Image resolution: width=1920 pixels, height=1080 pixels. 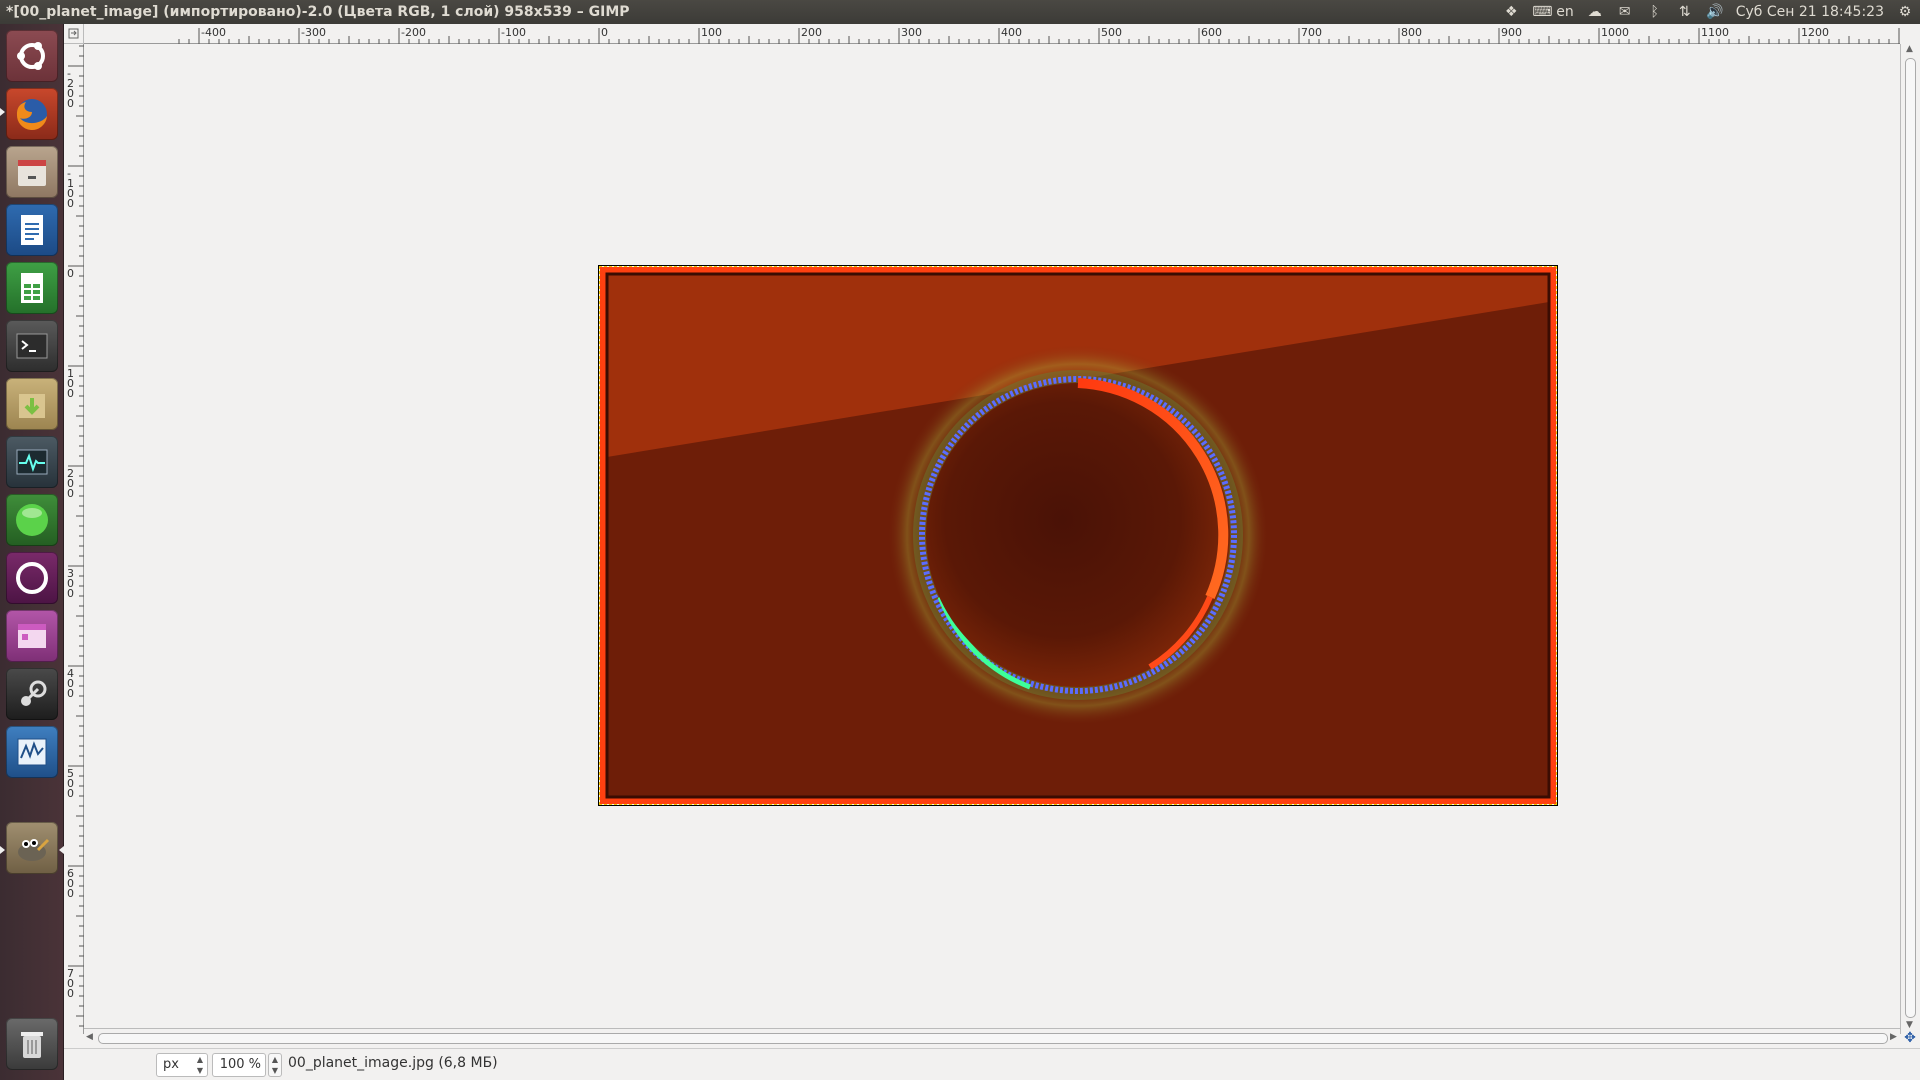 What do you see at coordinates (711, 32) in the screenshot?
I see `h-ruler-label: 100` at bounding box center [711, 32].